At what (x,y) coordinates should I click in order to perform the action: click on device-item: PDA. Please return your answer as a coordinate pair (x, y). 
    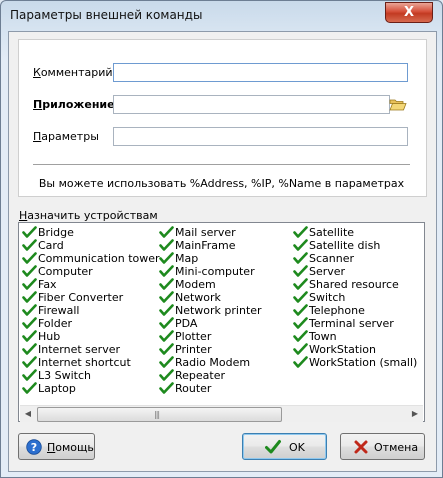
    Looking at the image, I should click on (210, 323).